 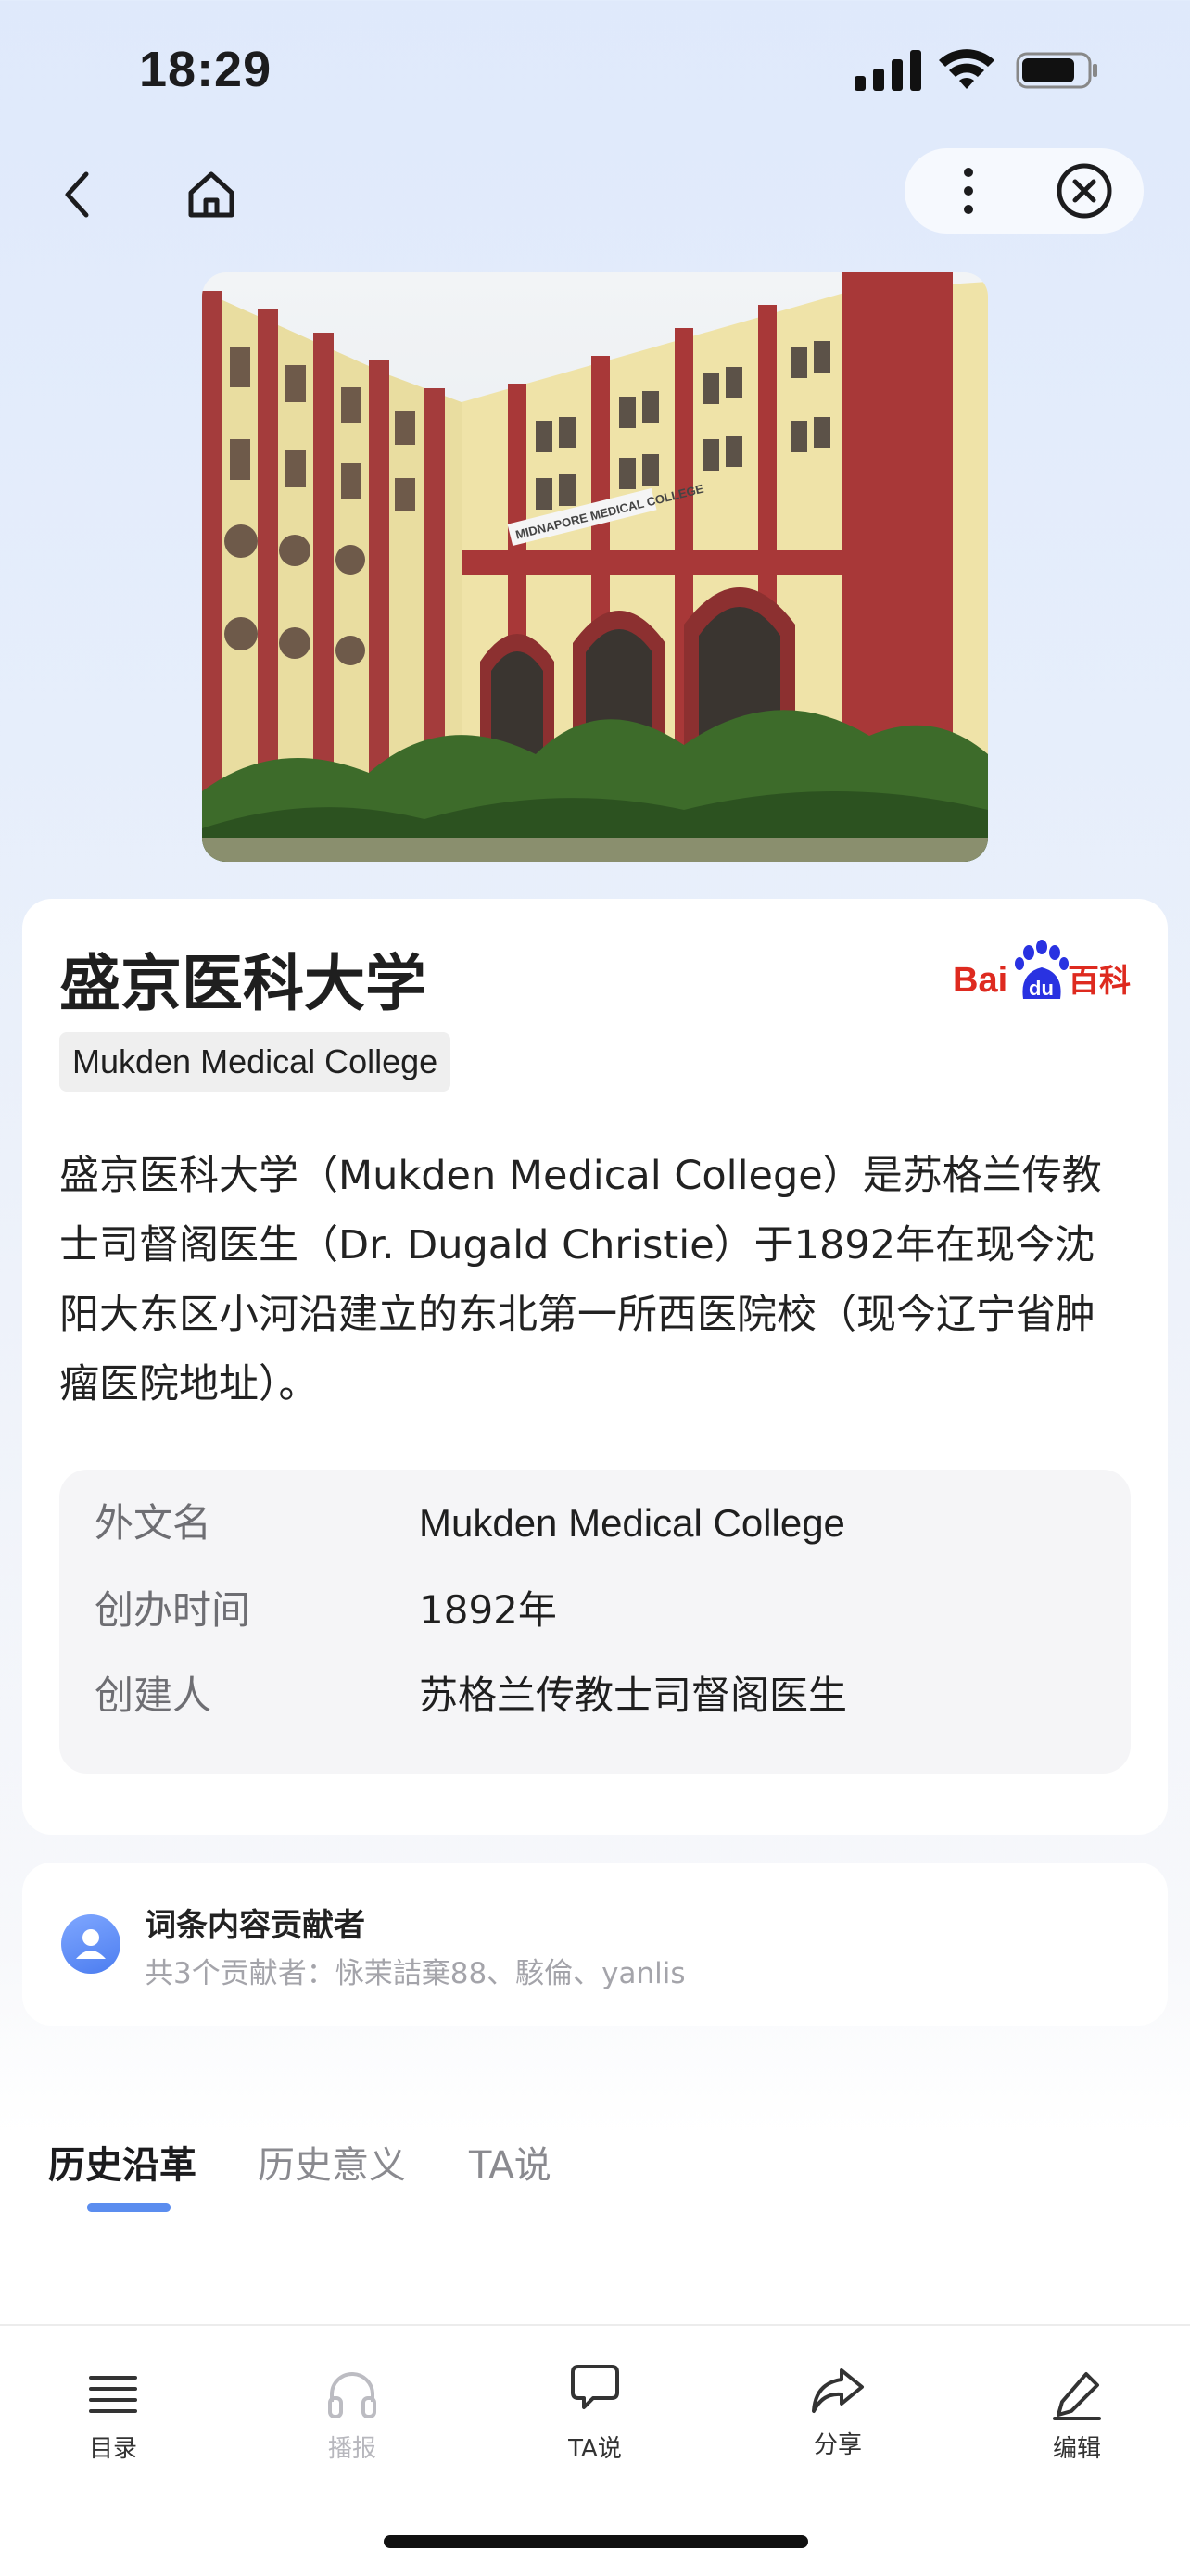 What do you see at coordinates (332, 2162) in the screenshot?
I see `tab-significance: 历史意义` at bounding box center [332, 2162].